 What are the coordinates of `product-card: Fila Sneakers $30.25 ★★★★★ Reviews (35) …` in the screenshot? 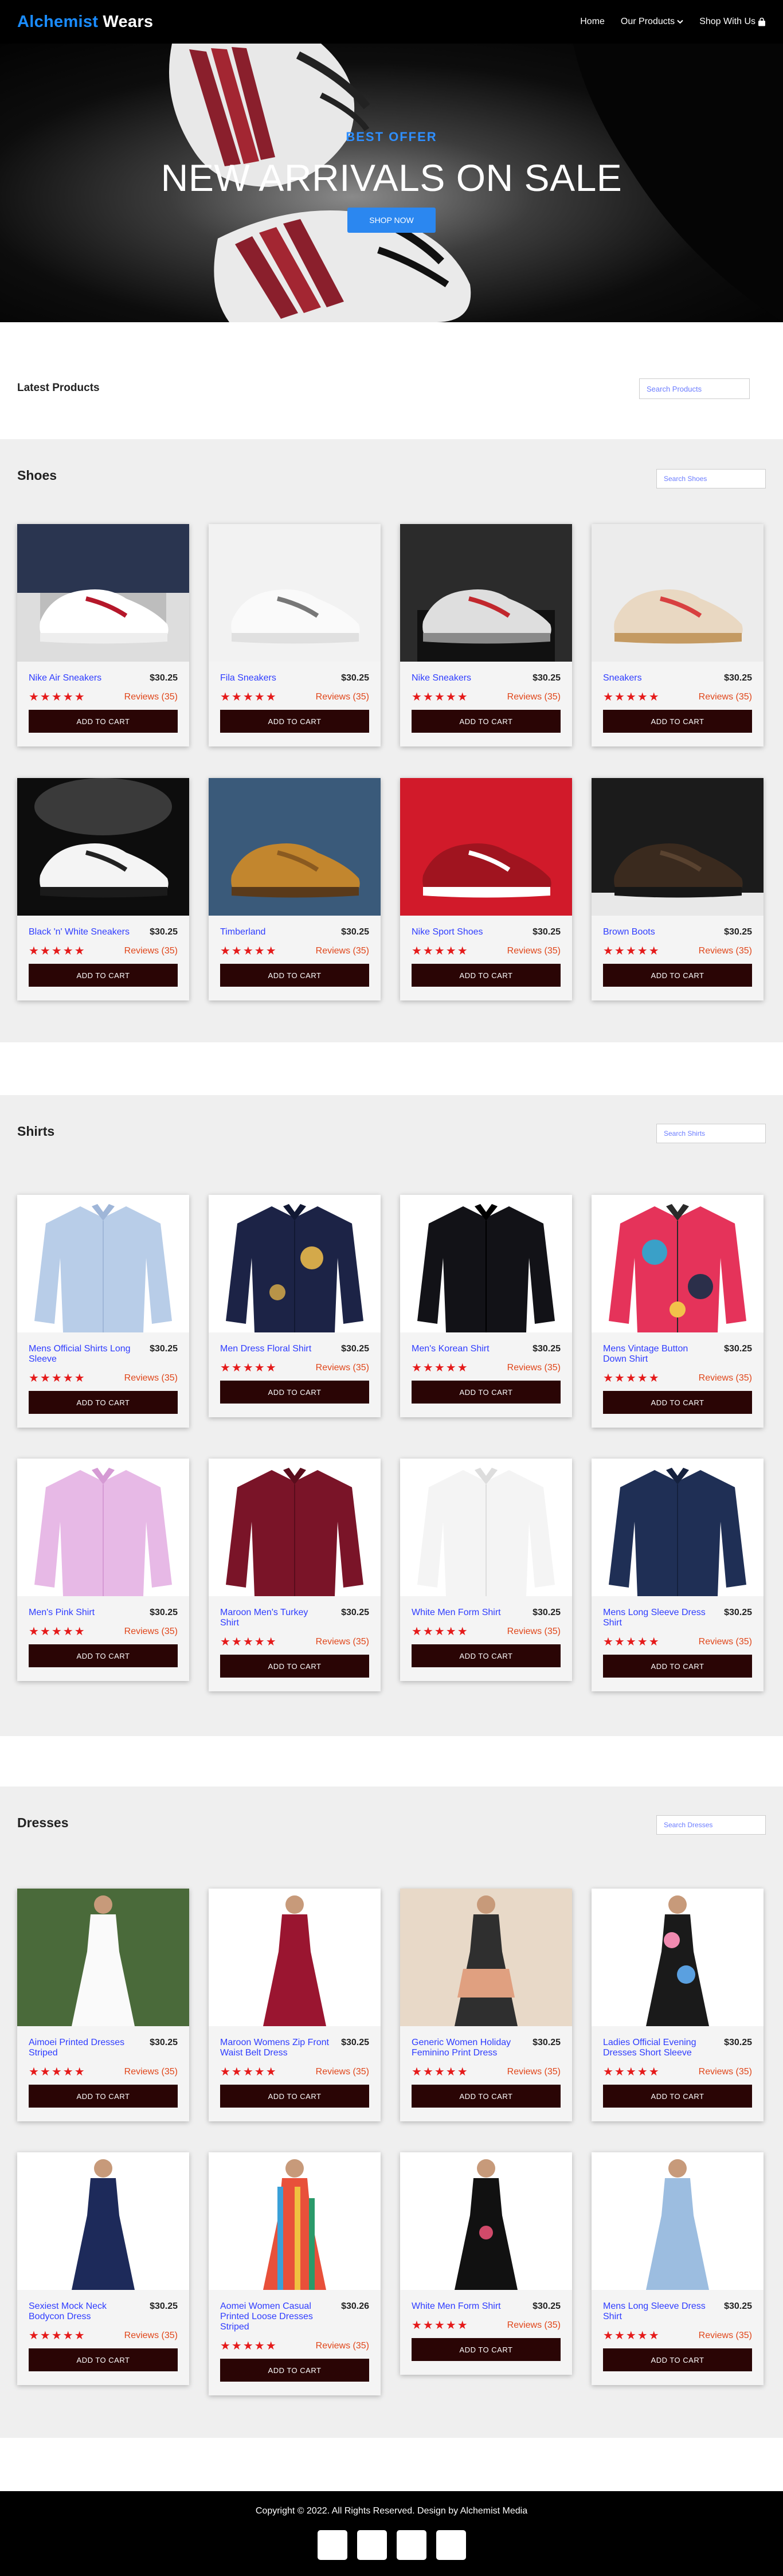 It's located at (295, 635).